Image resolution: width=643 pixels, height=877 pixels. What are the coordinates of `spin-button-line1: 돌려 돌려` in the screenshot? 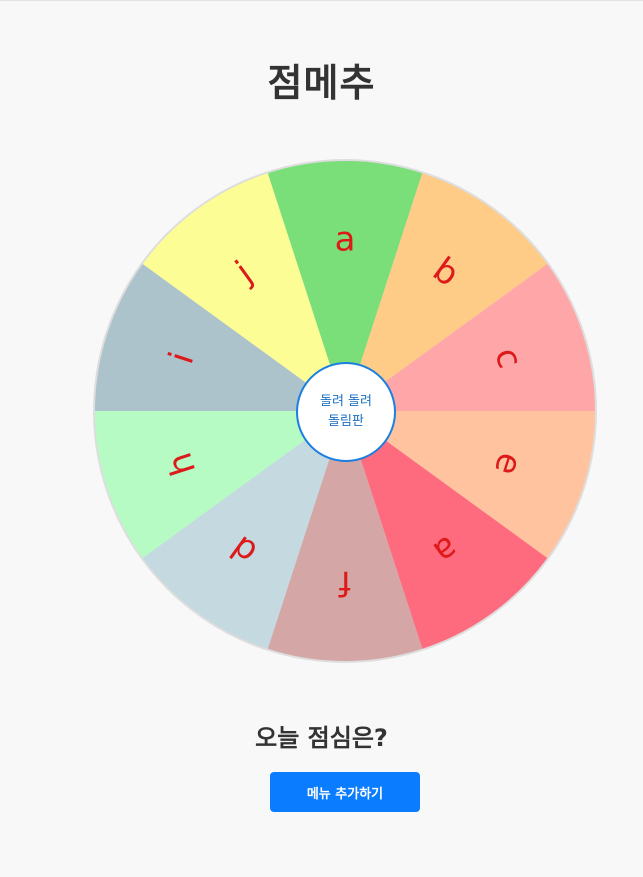 It's located at (346, 401).